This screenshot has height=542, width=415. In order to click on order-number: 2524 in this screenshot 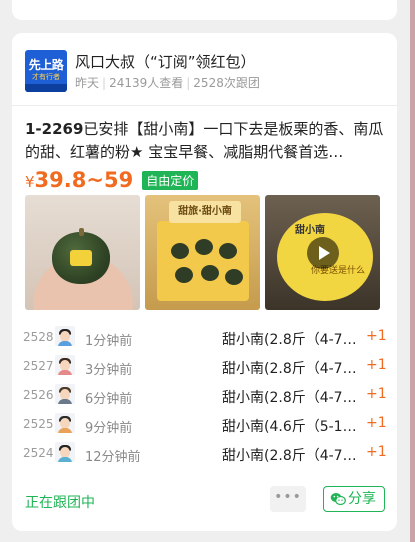, I will do `click(38, 453)`.